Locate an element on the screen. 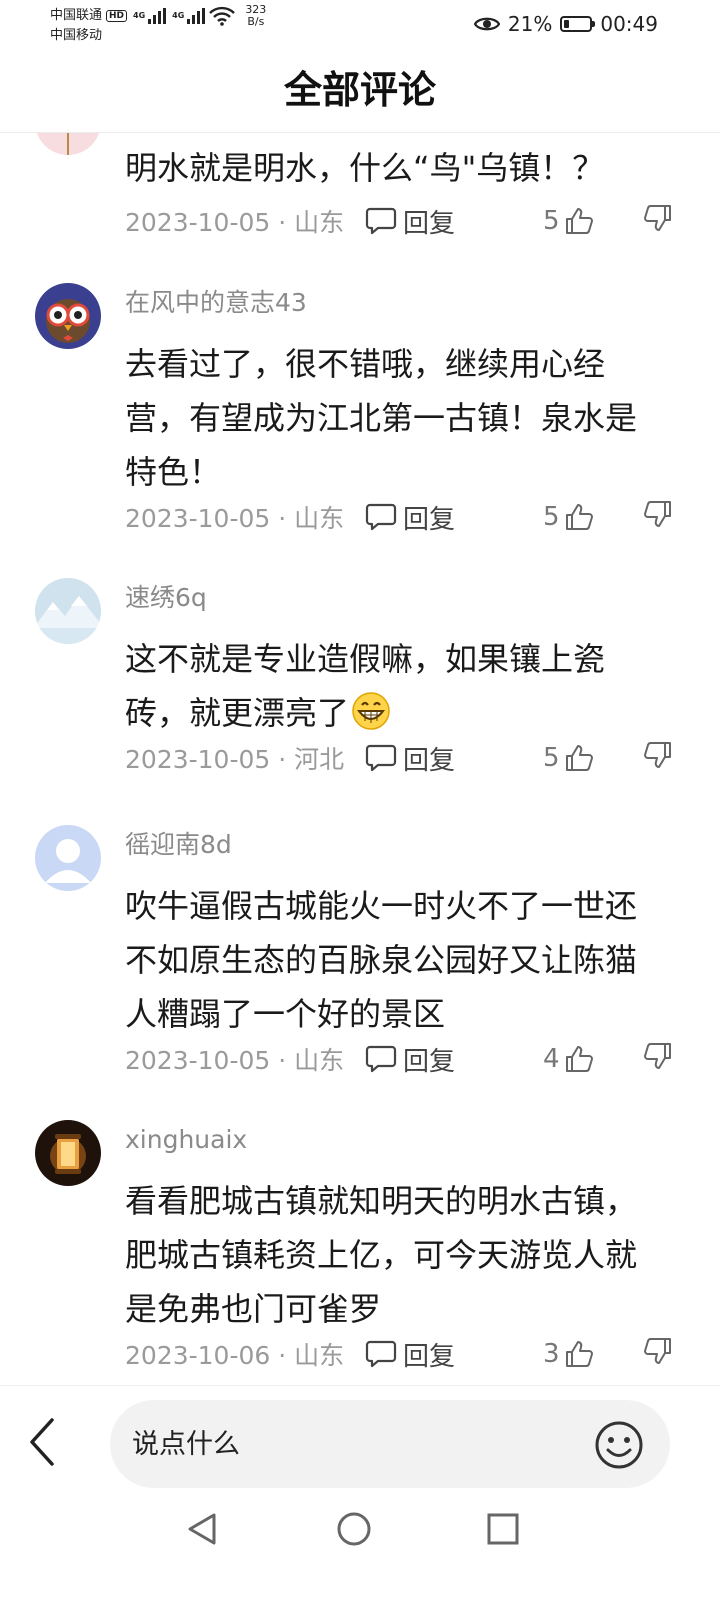  battery-level is located at coordinates (567, 24).